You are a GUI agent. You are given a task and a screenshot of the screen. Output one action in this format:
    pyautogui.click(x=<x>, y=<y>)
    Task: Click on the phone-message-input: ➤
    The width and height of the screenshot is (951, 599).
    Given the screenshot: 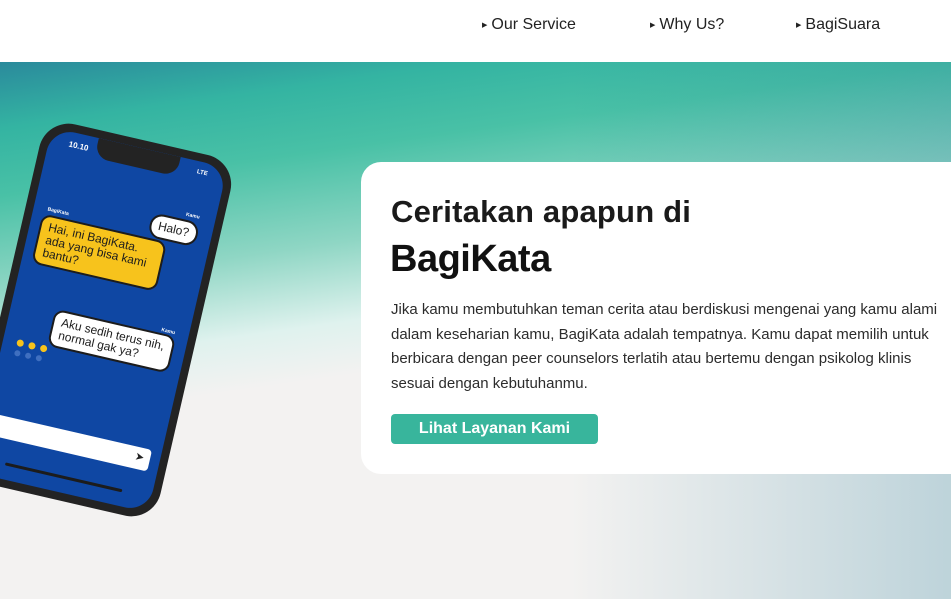 What is the action you would take?
    pyautogui.click(x=76, y=442)
    